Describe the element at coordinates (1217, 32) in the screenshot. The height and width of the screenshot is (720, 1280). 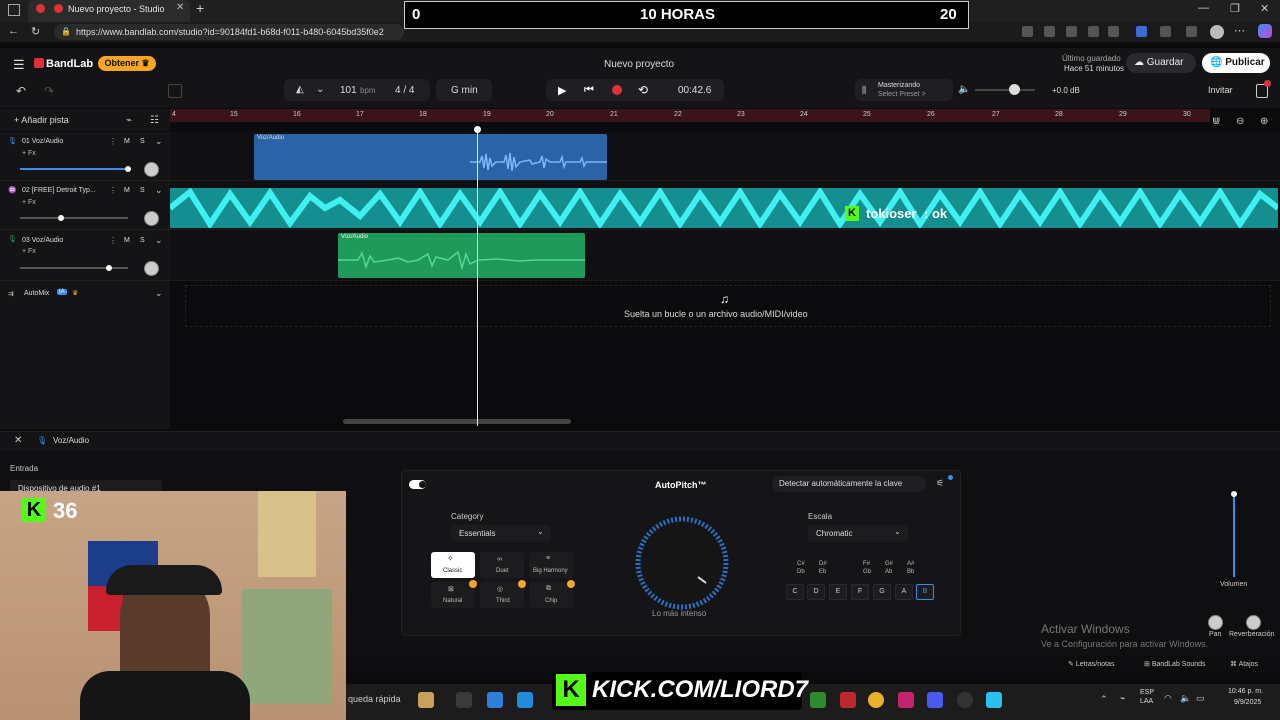
I see `avatar` at that location.